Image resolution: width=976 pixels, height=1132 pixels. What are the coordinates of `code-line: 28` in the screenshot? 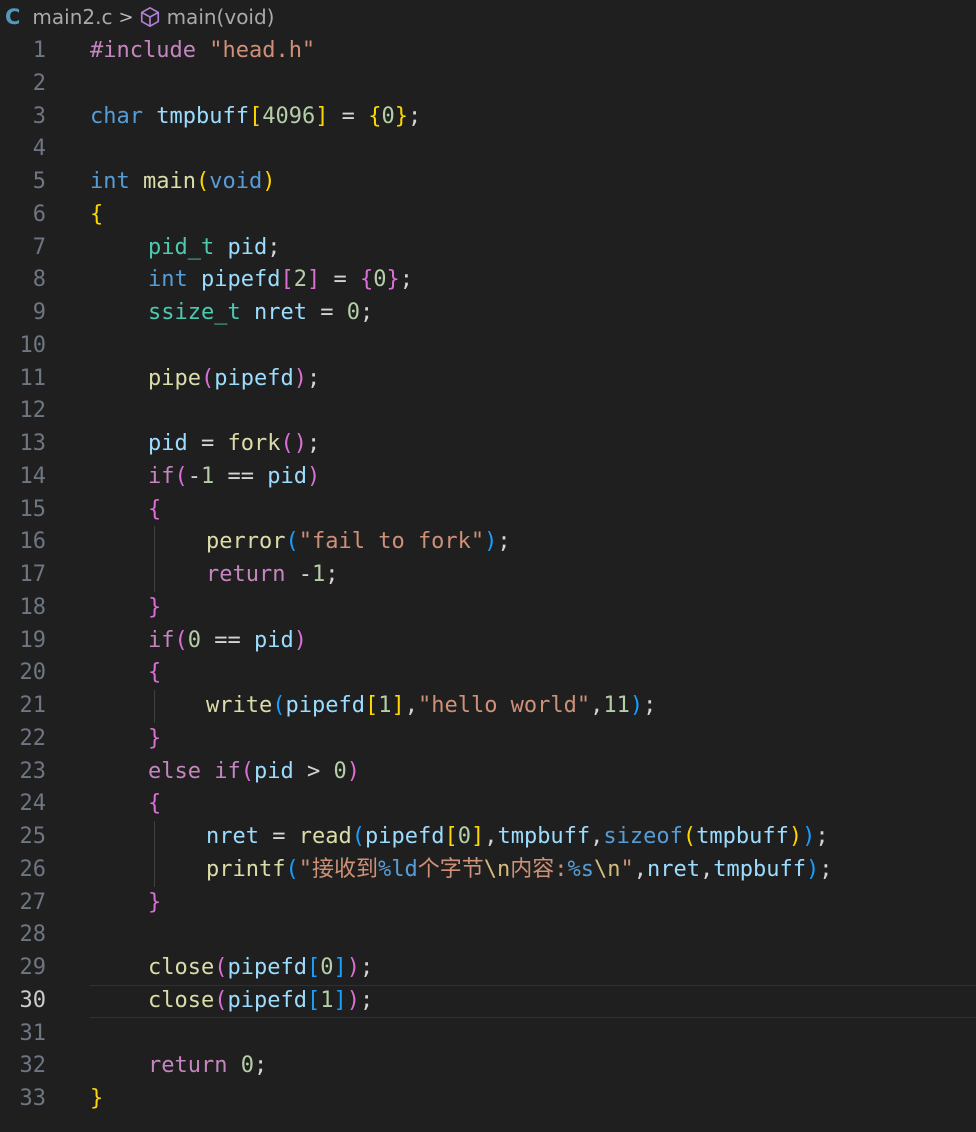 It's located at (488, 935).